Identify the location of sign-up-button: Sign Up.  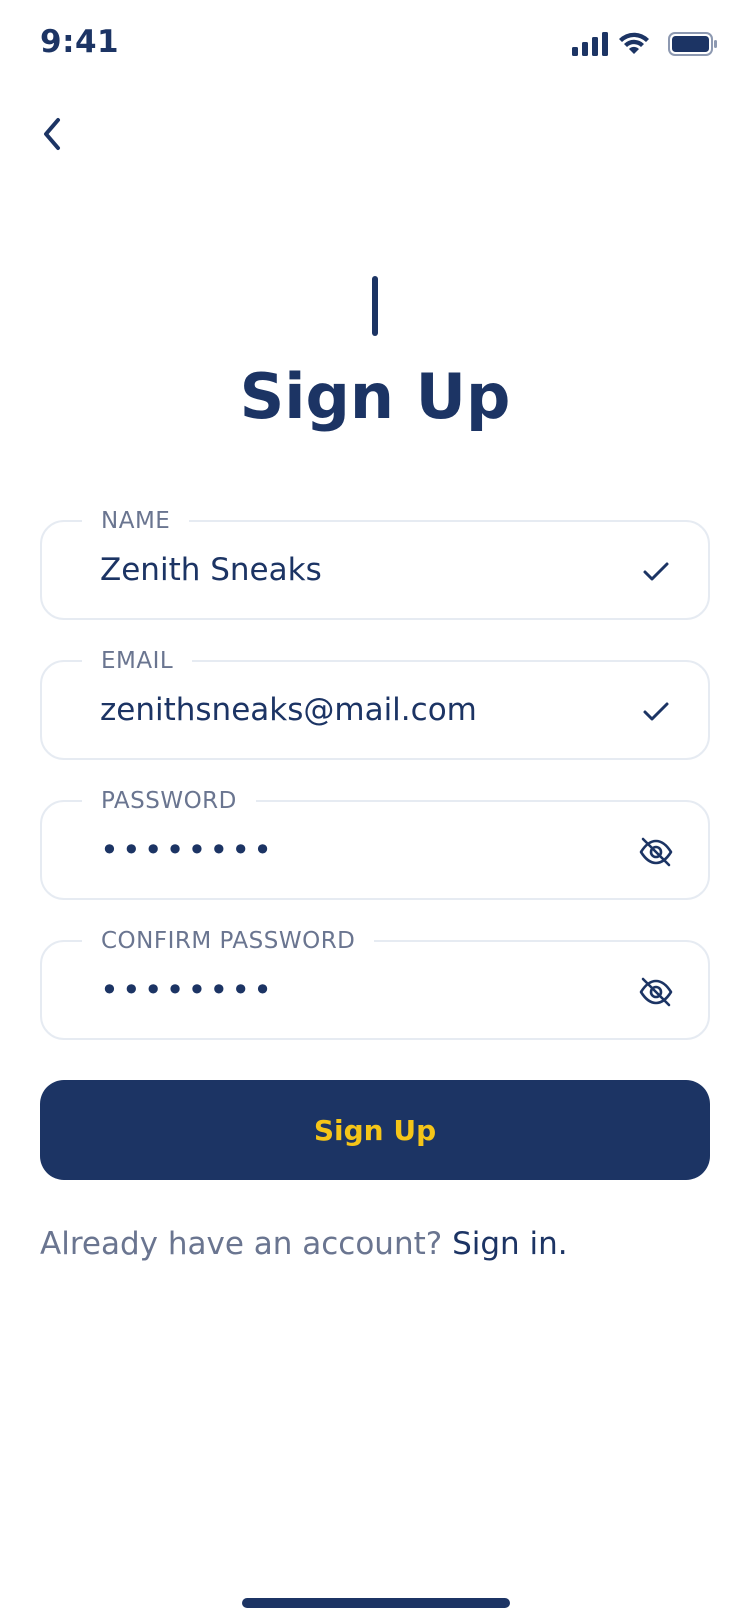
(375, 1130).